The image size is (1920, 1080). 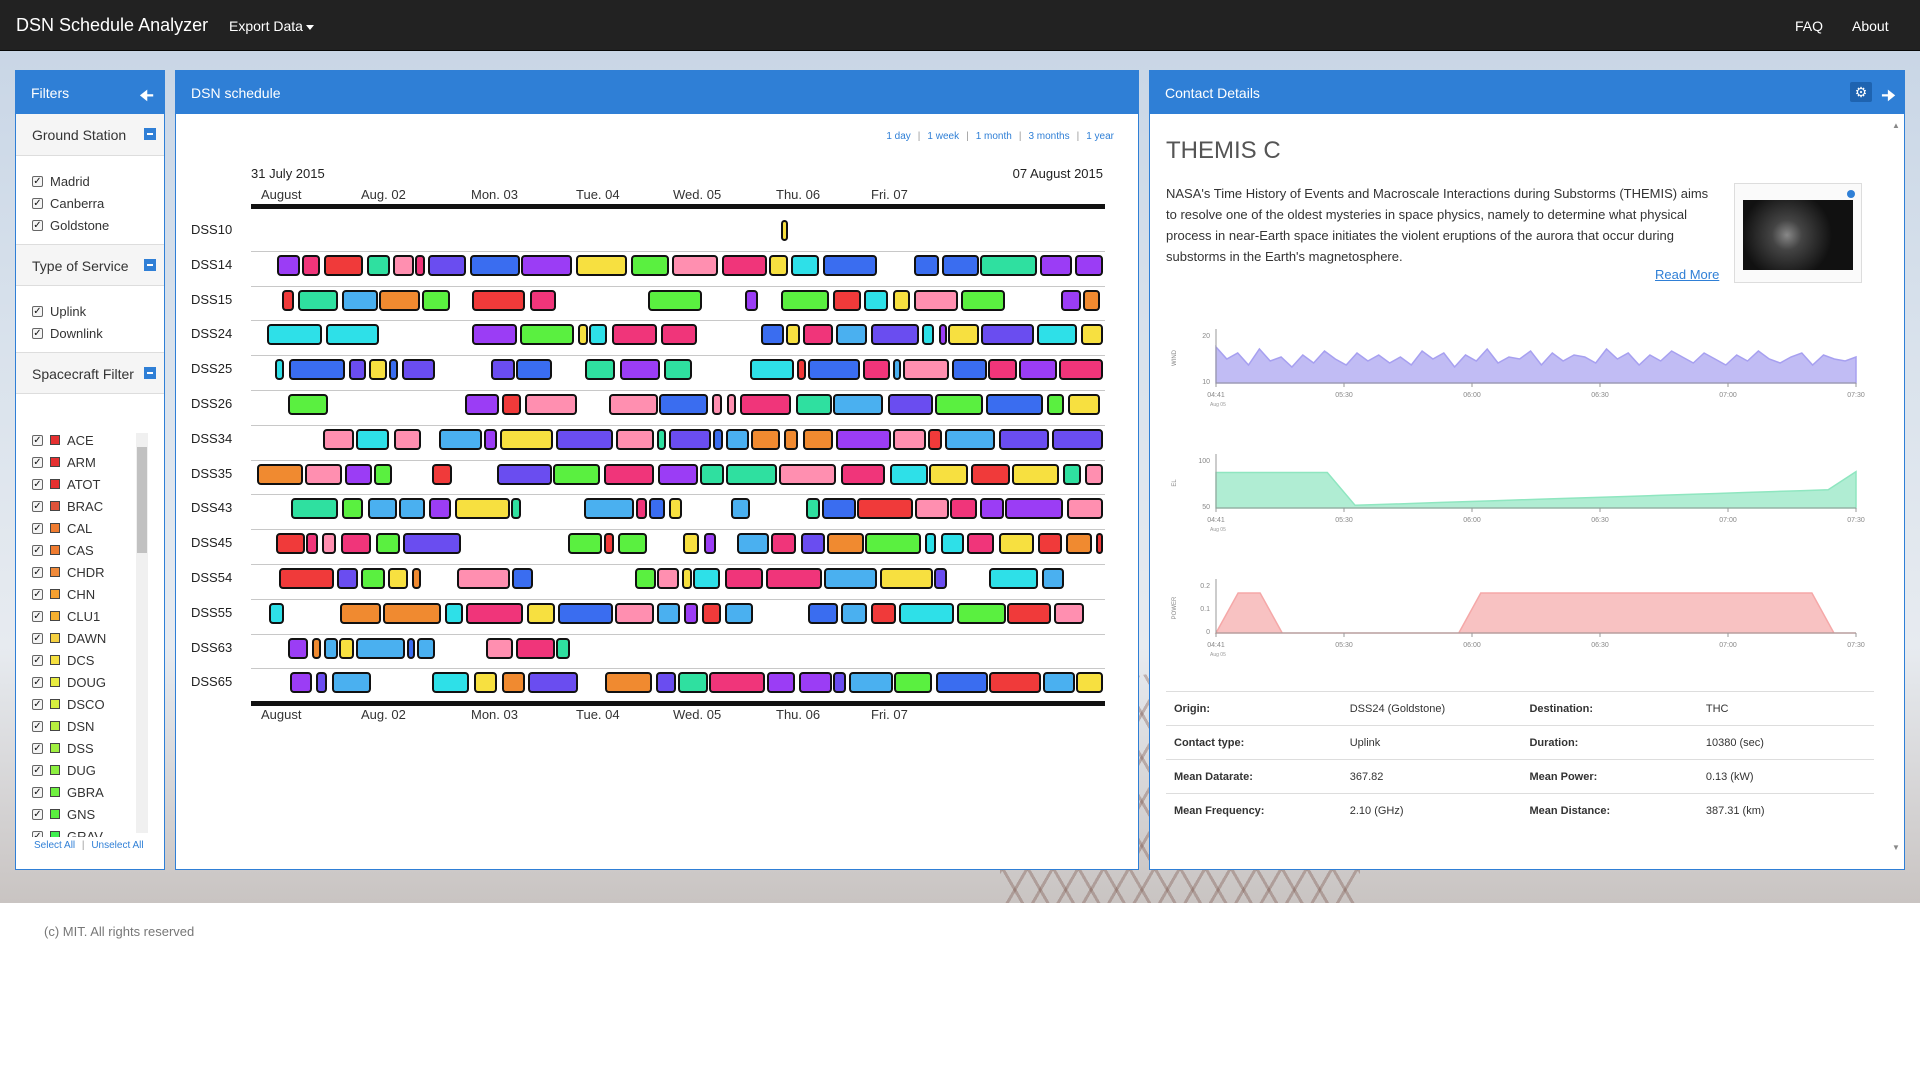 I want to click on range-link-2: 1 month, so click(x=994, y=136).